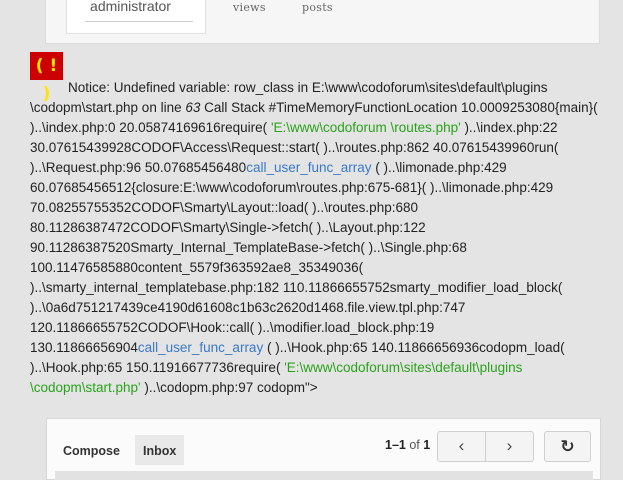  Describe the element at coordinates (46, 78) in the screenshot. I see `warning-icon: ( ! )` at that location.